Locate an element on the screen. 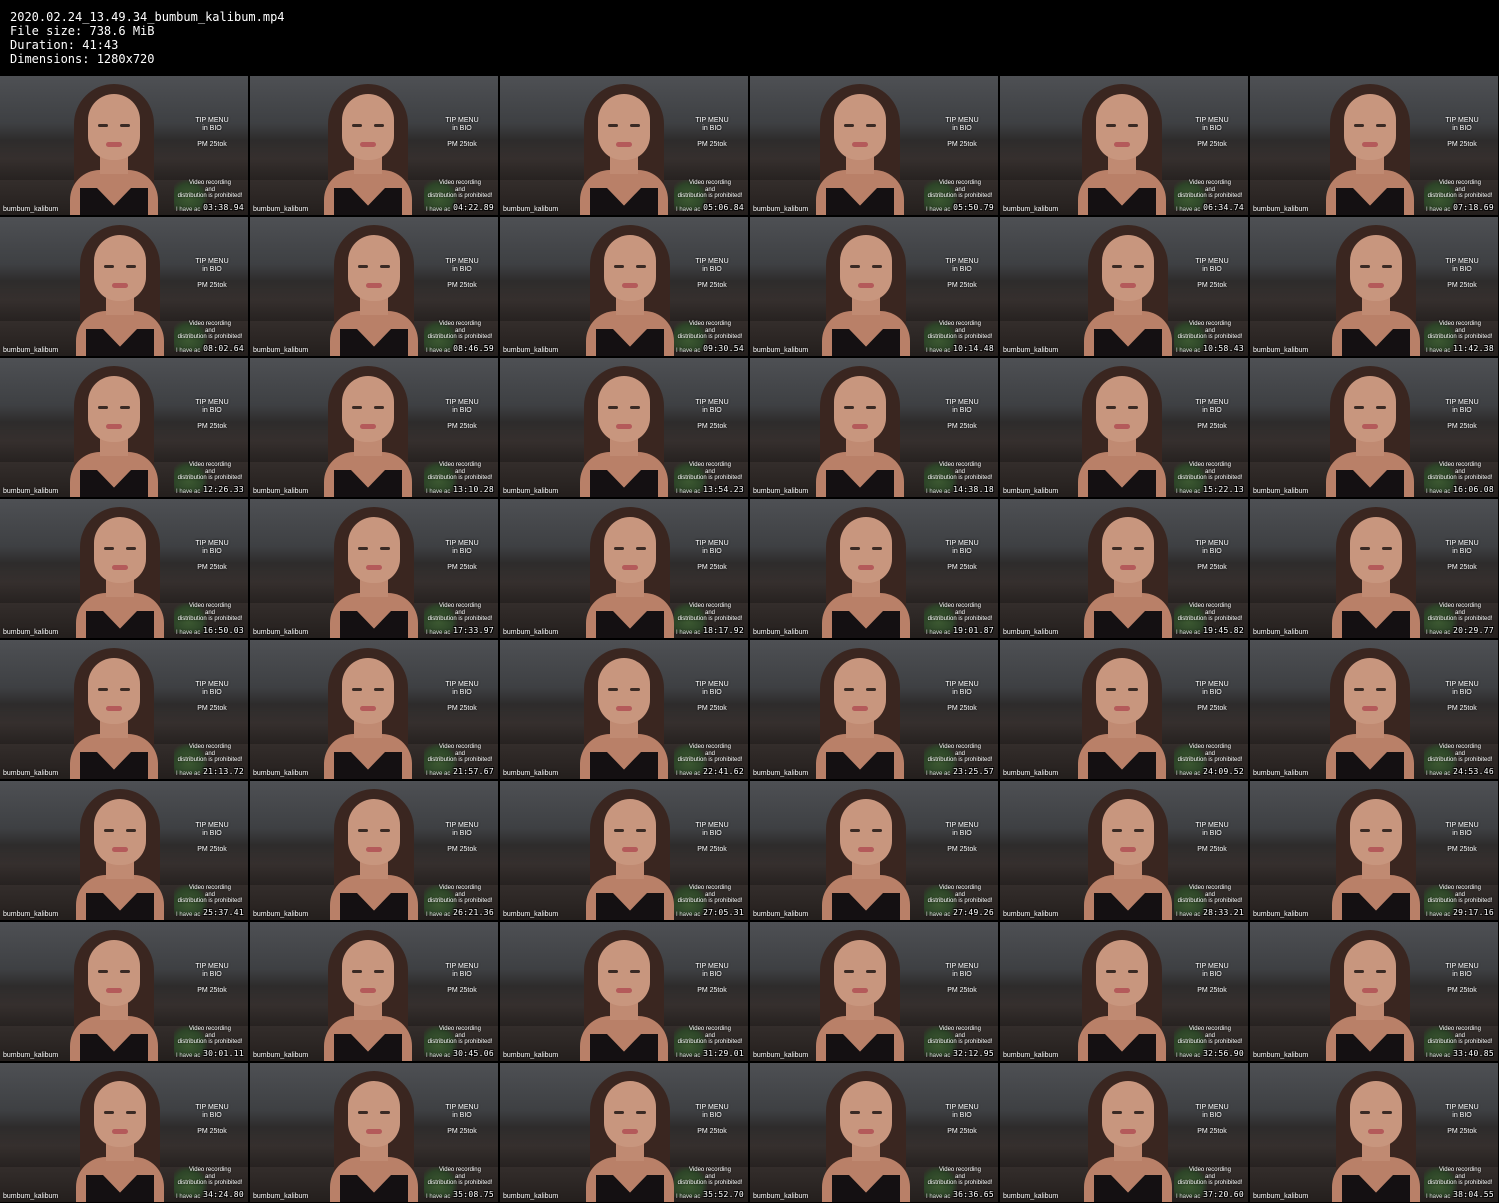  thumbnail-timestamp: 32:12.95 is located at coordinates (973, 1053).